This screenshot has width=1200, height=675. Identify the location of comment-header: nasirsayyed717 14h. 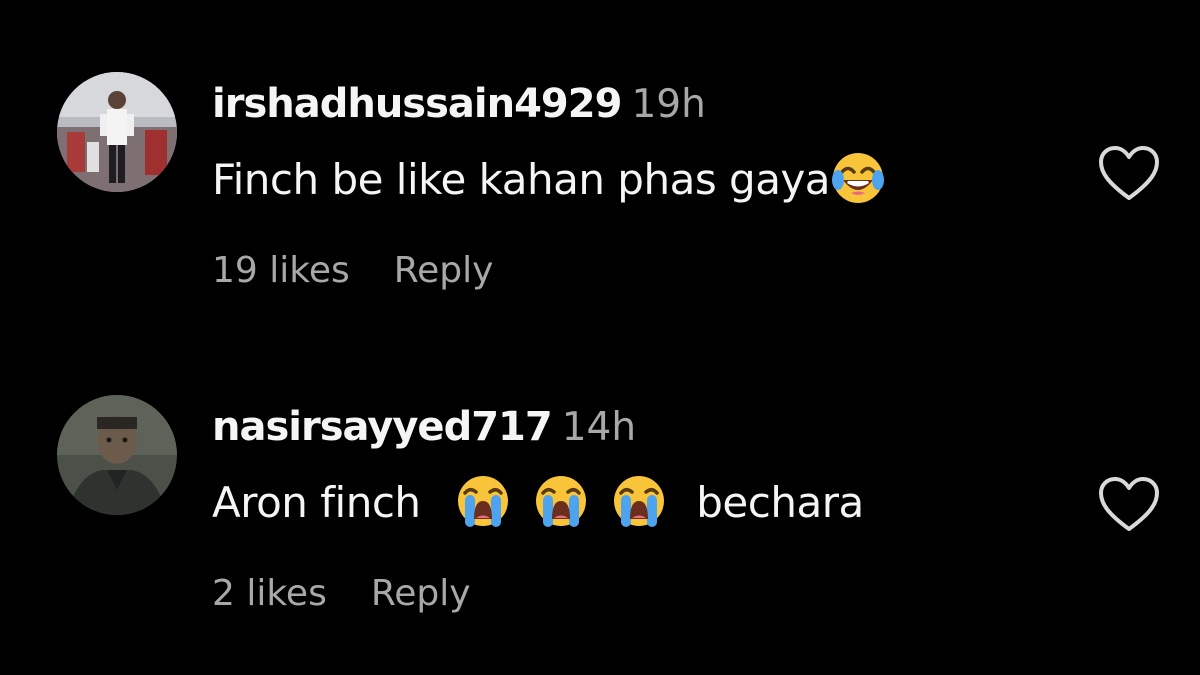
(424, 431).